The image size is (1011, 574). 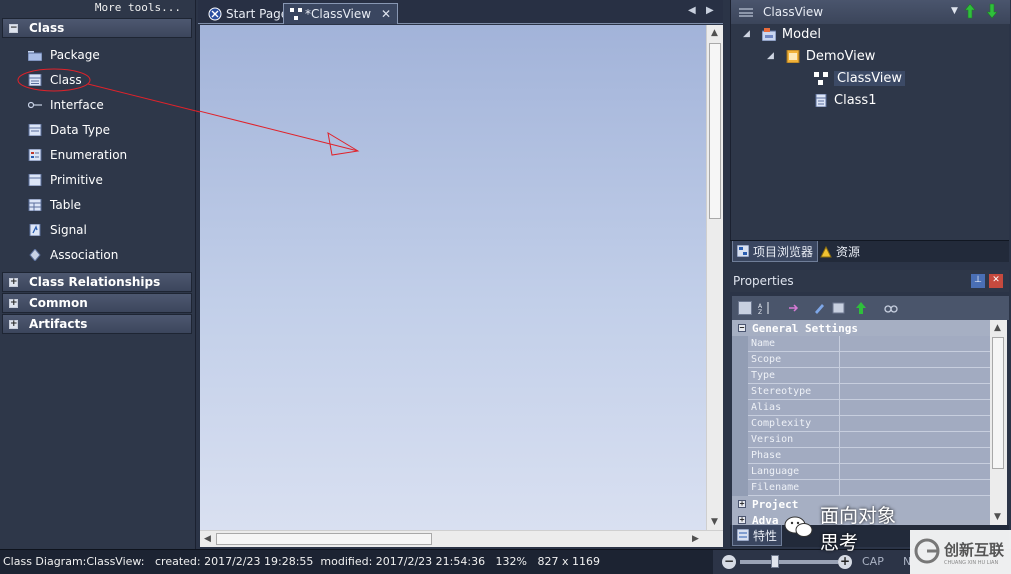 What do you see at coordinates (848, 252) in the screenshot?
I see `tab-label: 资源` at bounding box center [848, 252].